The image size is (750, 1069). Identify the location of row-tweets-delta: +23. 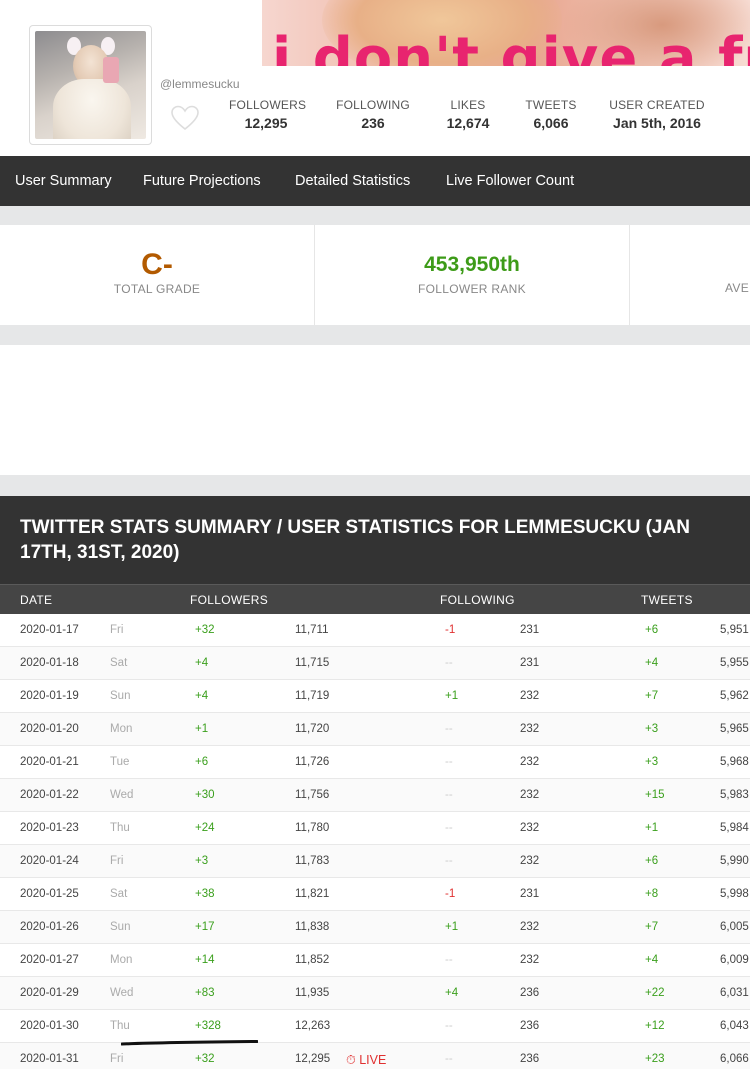
(655, 1059).